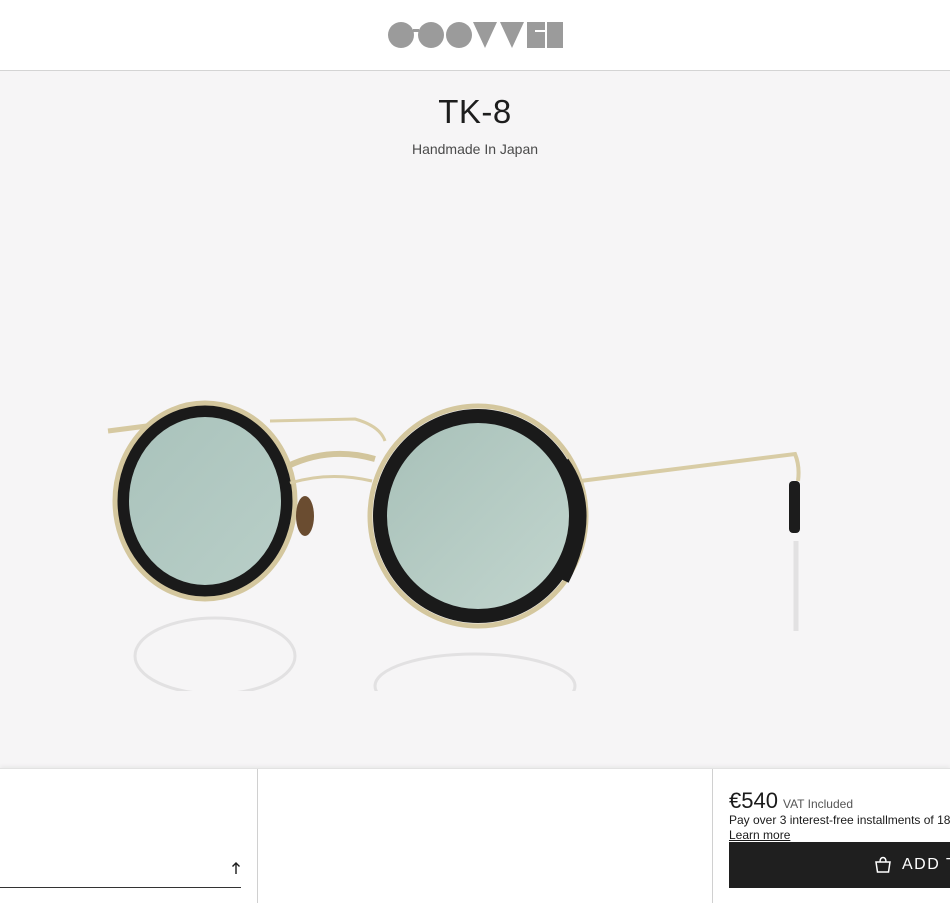  I want to click on price-row: €540 VAT Included, so click(791, 801).